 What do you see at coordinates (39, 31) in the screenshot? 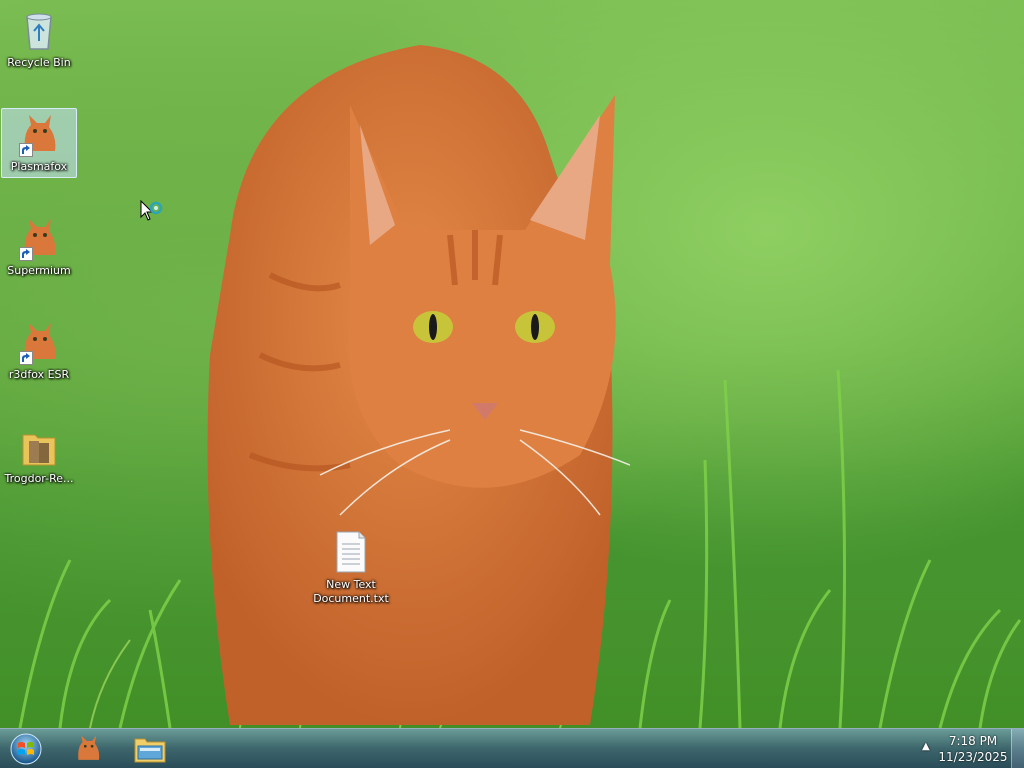
I see `recycle-bin-icon` at bounding box center [39, 31].